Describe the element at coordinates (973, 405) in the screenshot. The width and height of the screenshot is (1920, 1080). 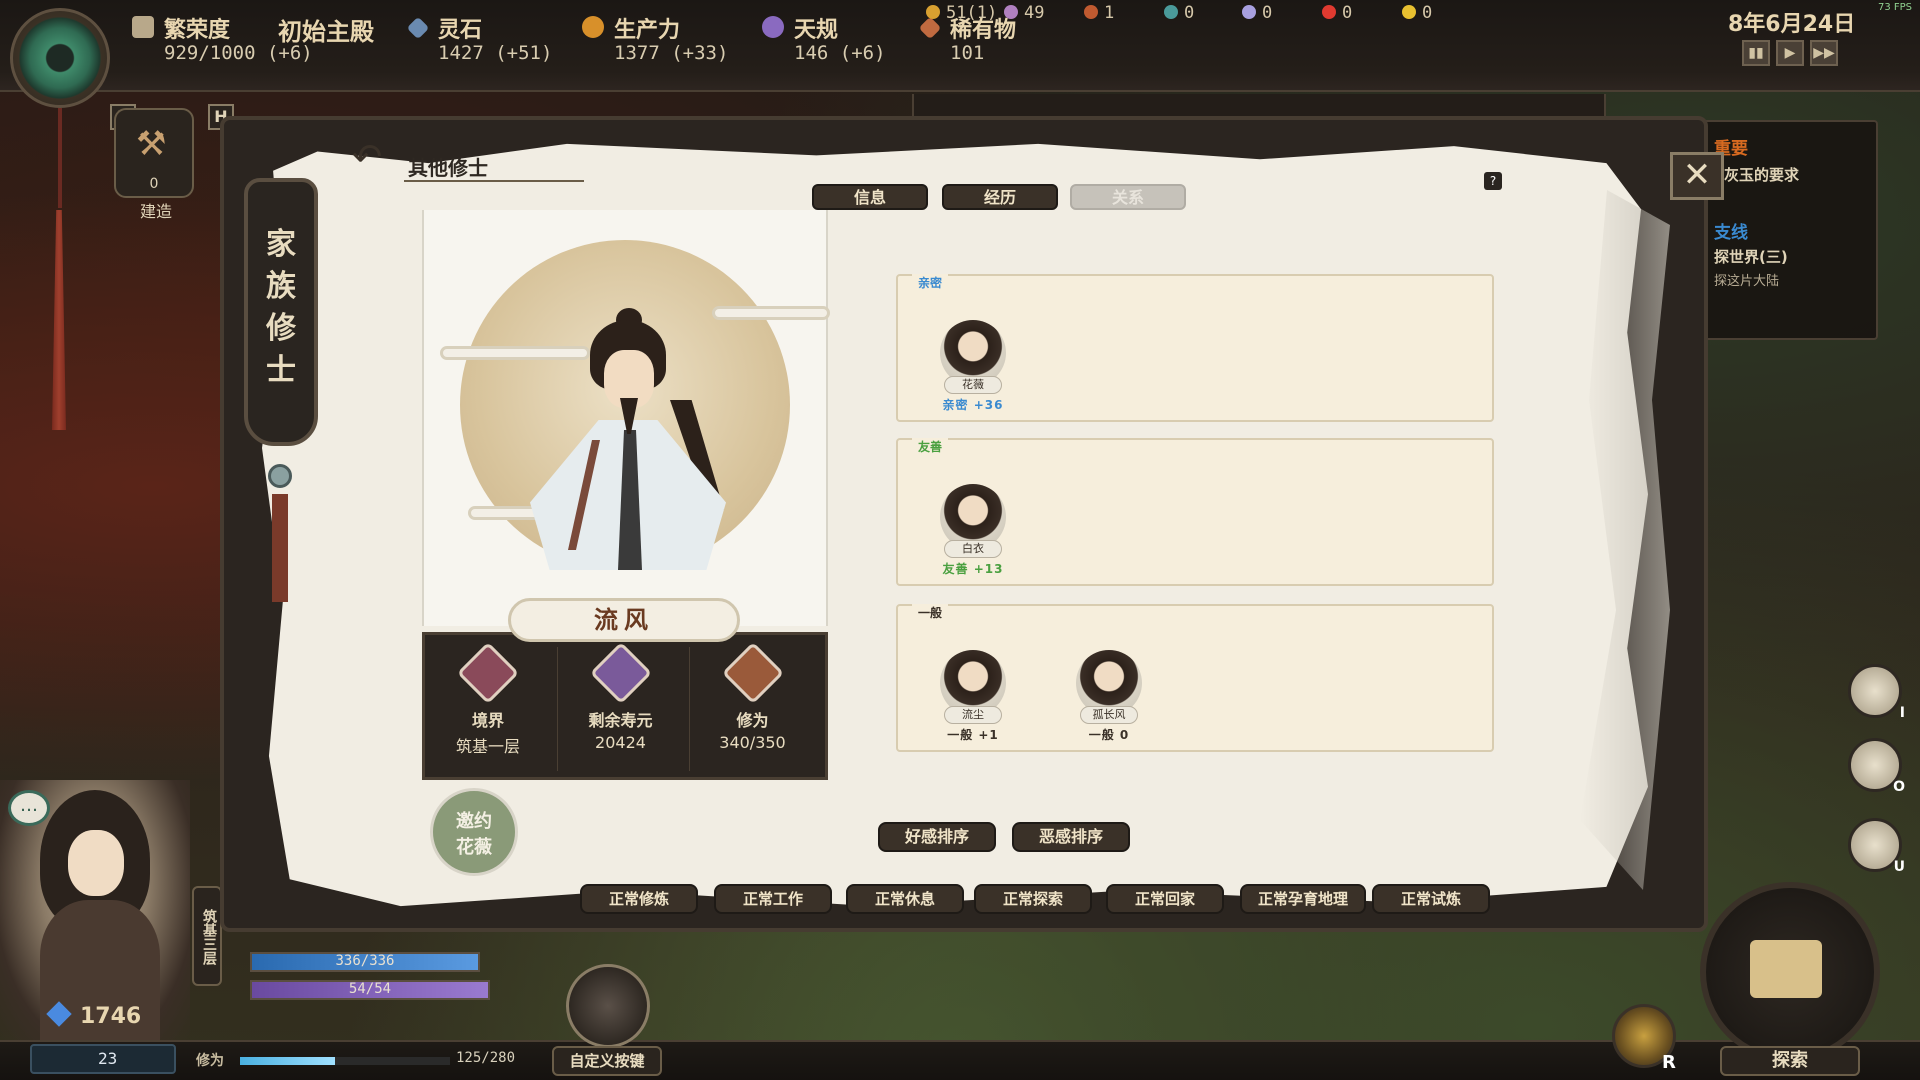
I see `person-score: 亲密 +36` at that location.